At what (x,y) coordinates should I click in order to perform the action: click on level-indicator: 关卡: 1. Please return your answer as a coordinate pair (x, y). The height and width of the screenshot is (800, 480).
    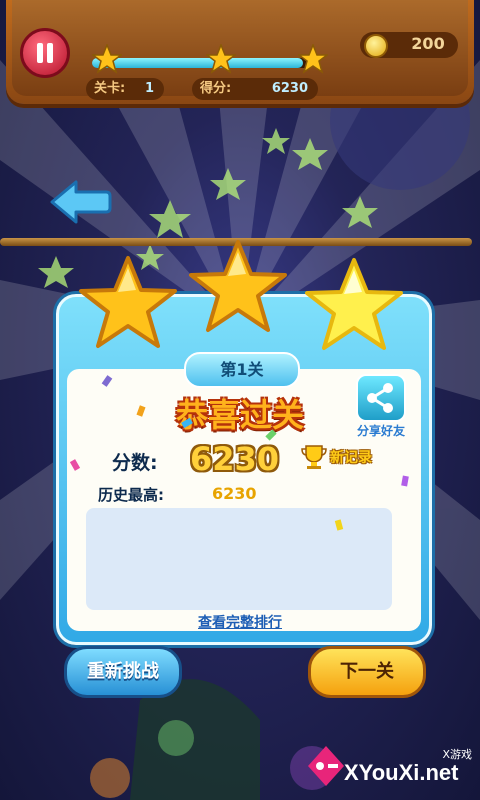
    Looking at the image, I should click on (125, 89).